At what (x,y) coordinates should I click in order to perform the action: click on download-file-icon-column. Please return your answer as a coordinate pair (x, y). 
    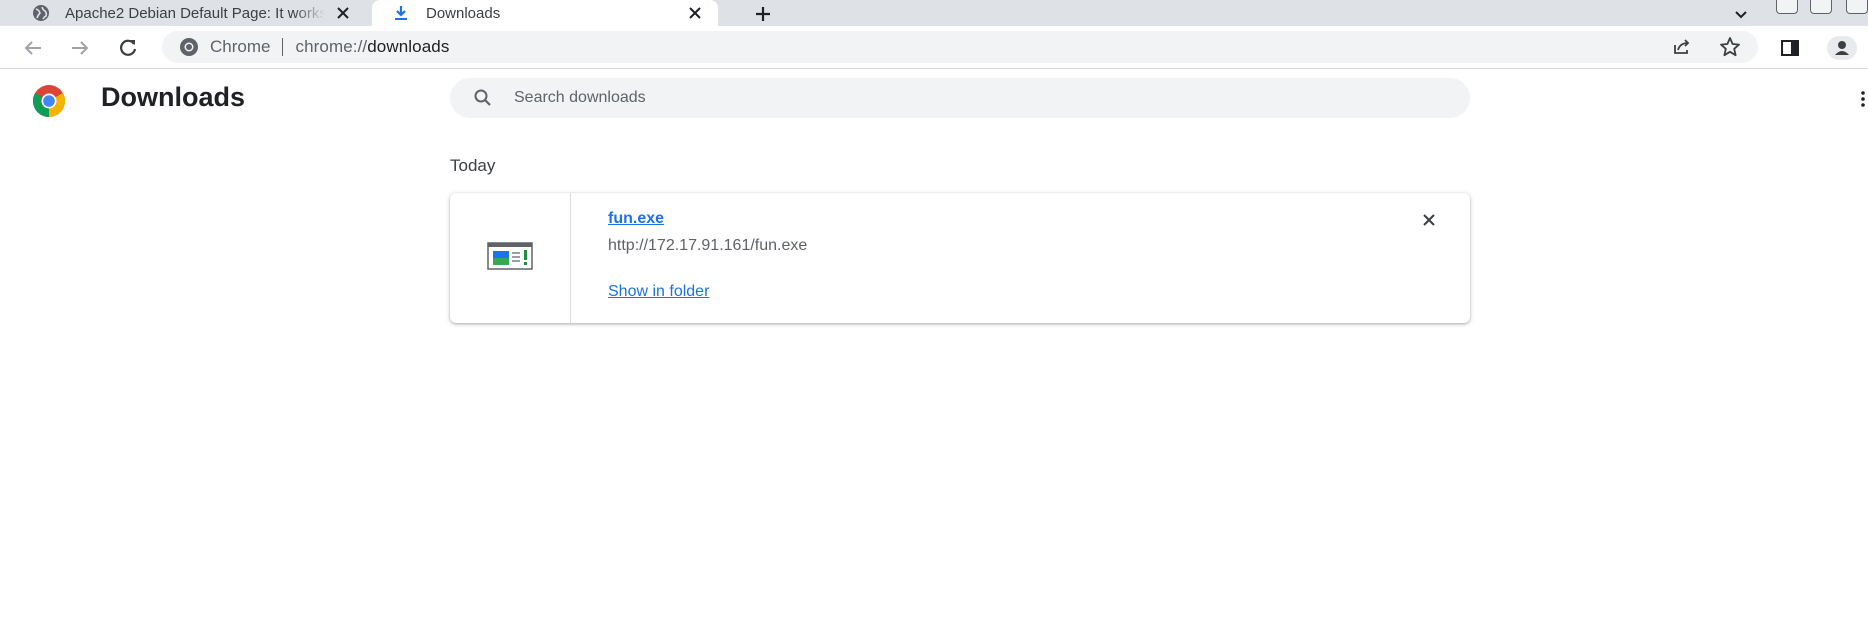
    Looking at the image, I should click on (510, 258).